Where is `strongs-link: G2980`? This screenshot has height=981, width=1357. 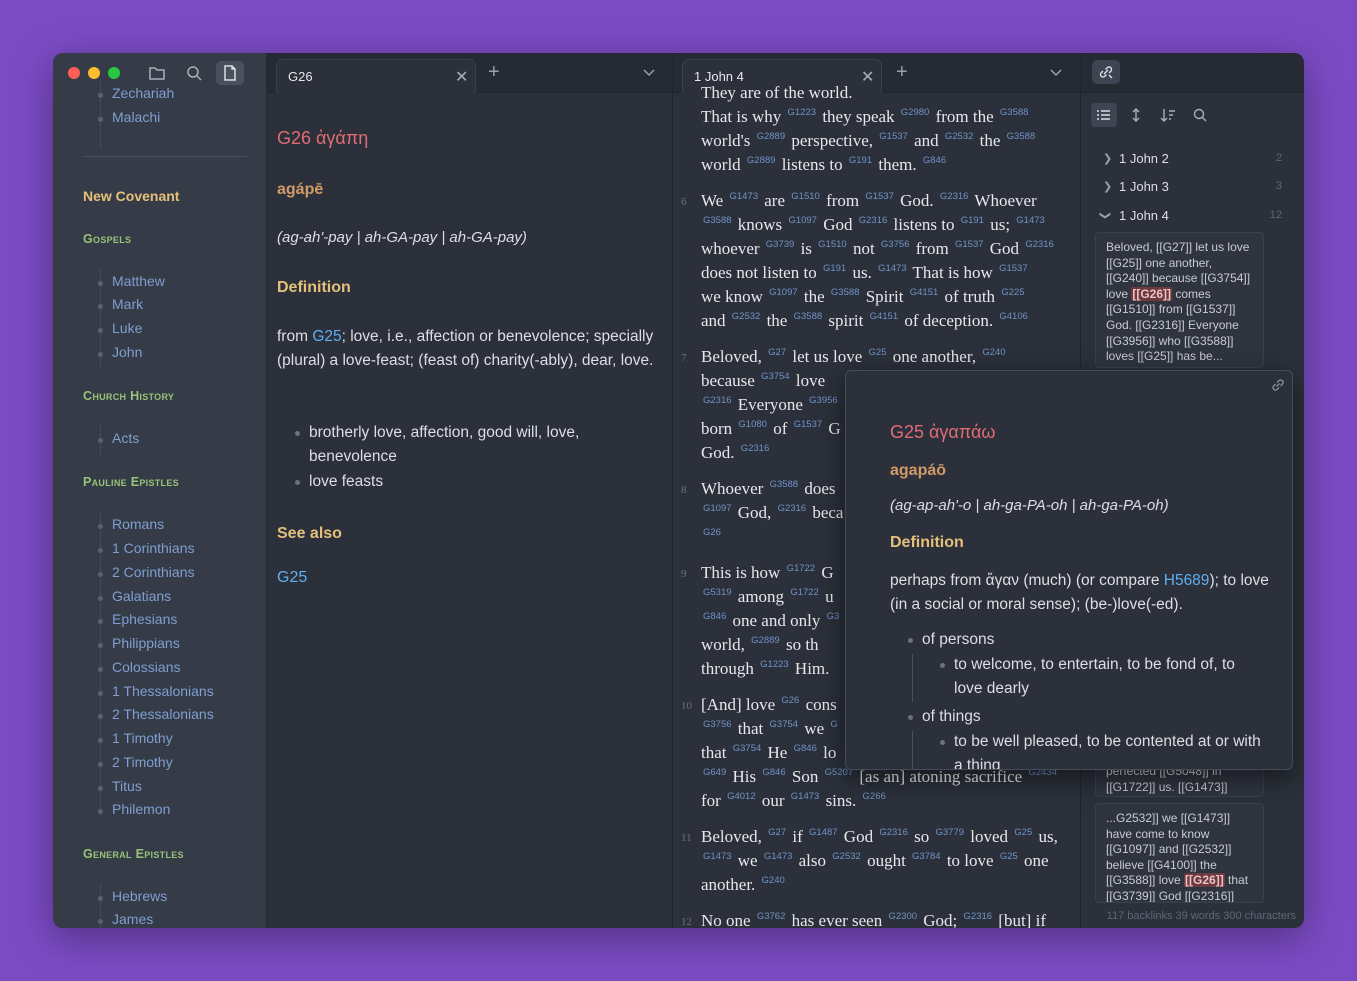 strongs-link: G2980 is located at coordinates (915, 112).